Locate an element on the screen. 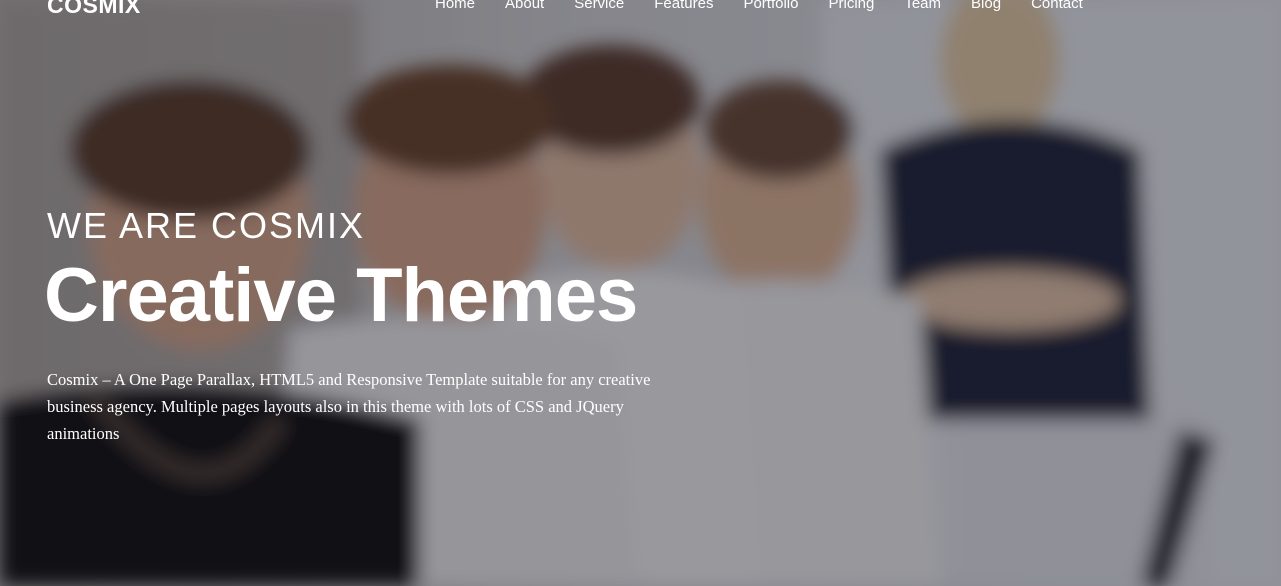  nav-link-features: Features is located at coordinates (683, 7).